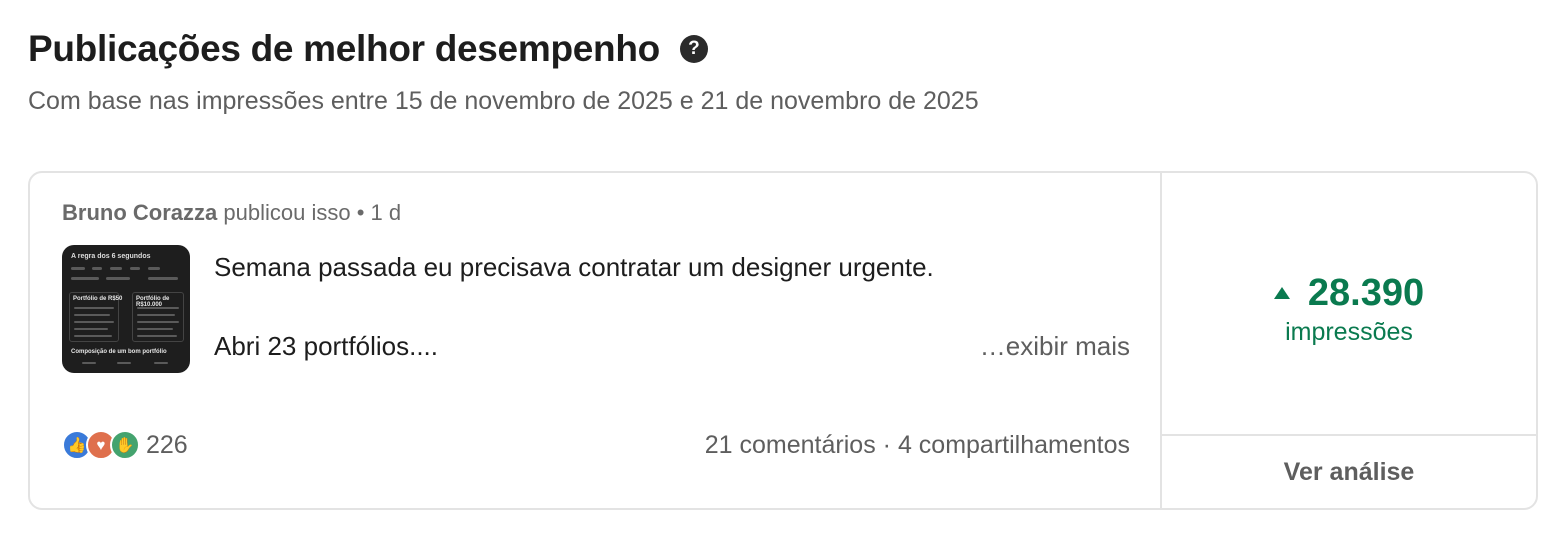  What do you see at coordinates (98, 299) in the screenshot?
I see `thumbnail-col1: Portfólio de R$50` at bounding box center [98, 299].